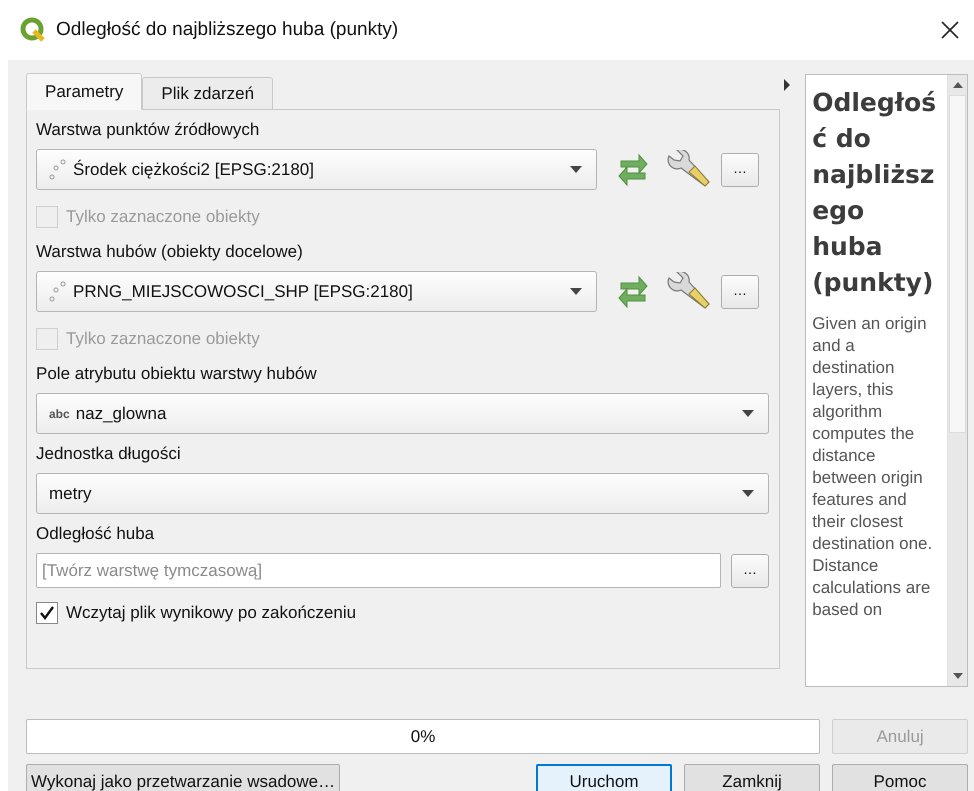 The height and width of the screenshot is (791, 974). I want to click on dialog-button: Uruchom, so click(604, 777).